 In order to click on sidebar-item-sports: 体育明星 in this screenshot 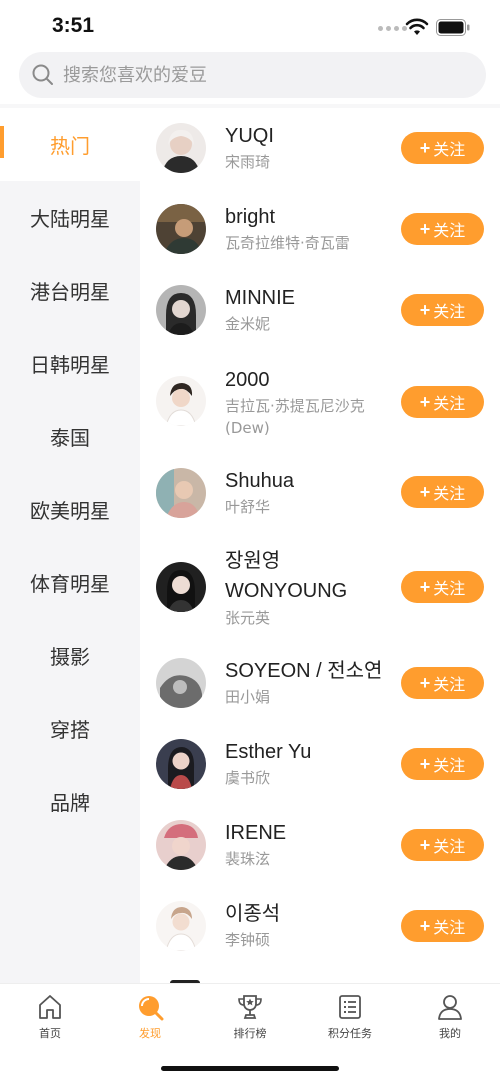, I will do `click(70, 582)`.